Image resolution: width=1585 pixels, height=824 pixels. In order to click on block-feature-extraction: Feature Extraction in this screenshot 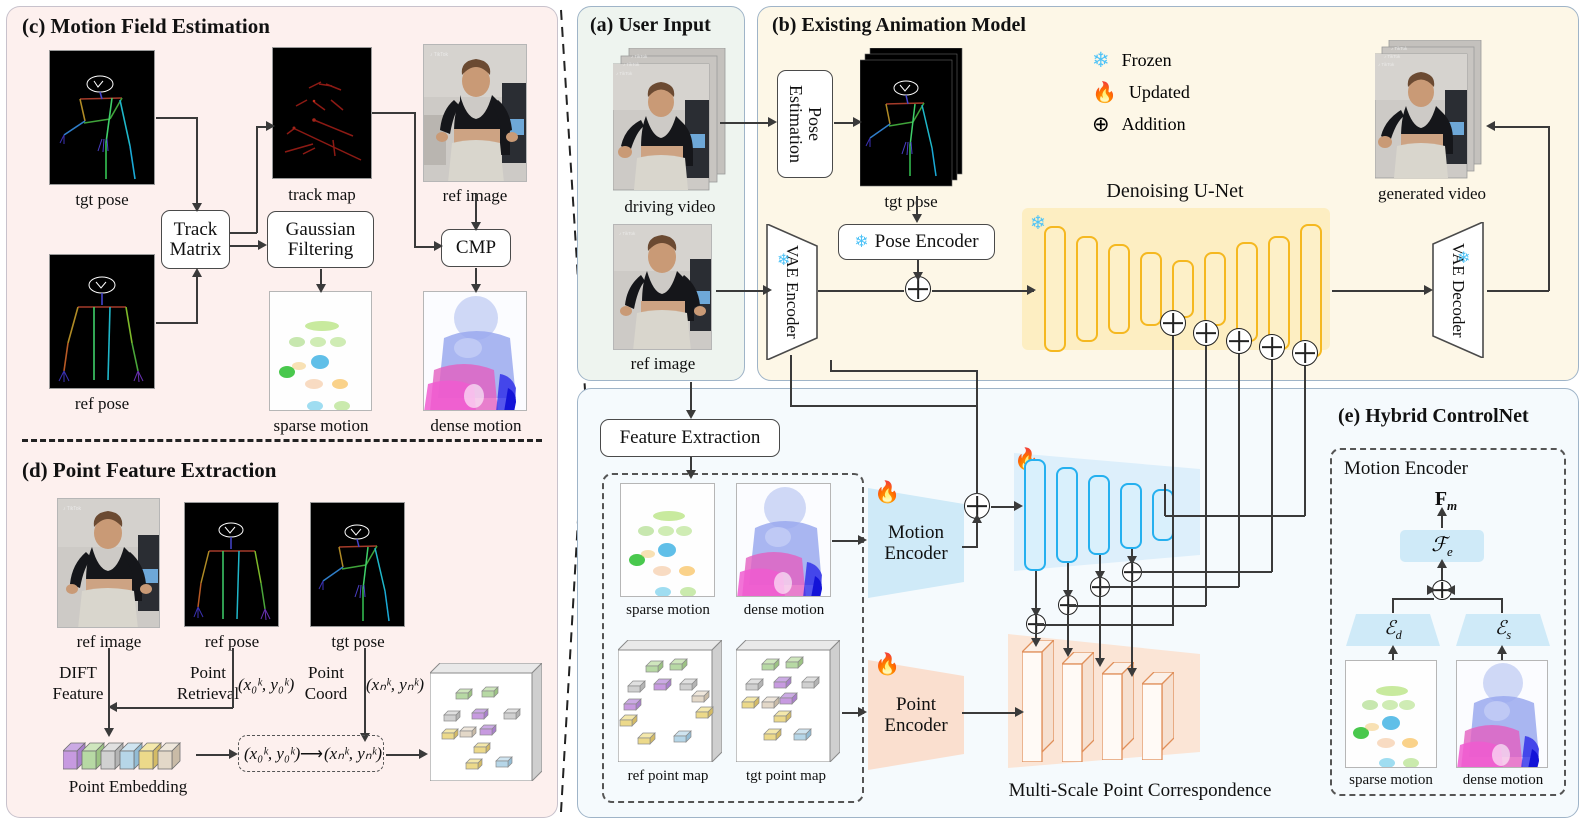, I will do `click(690, 438)`.